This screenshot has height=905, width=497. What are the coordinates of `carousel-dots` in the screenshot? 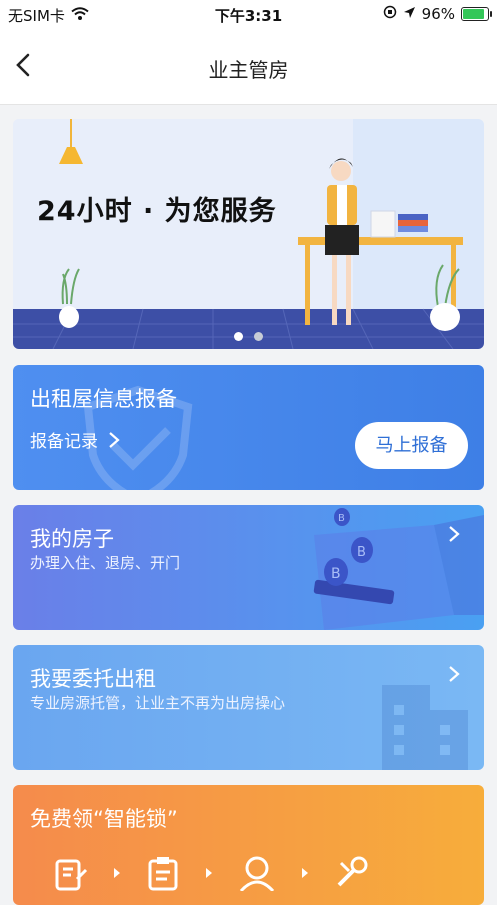 It's located at (248, 335).